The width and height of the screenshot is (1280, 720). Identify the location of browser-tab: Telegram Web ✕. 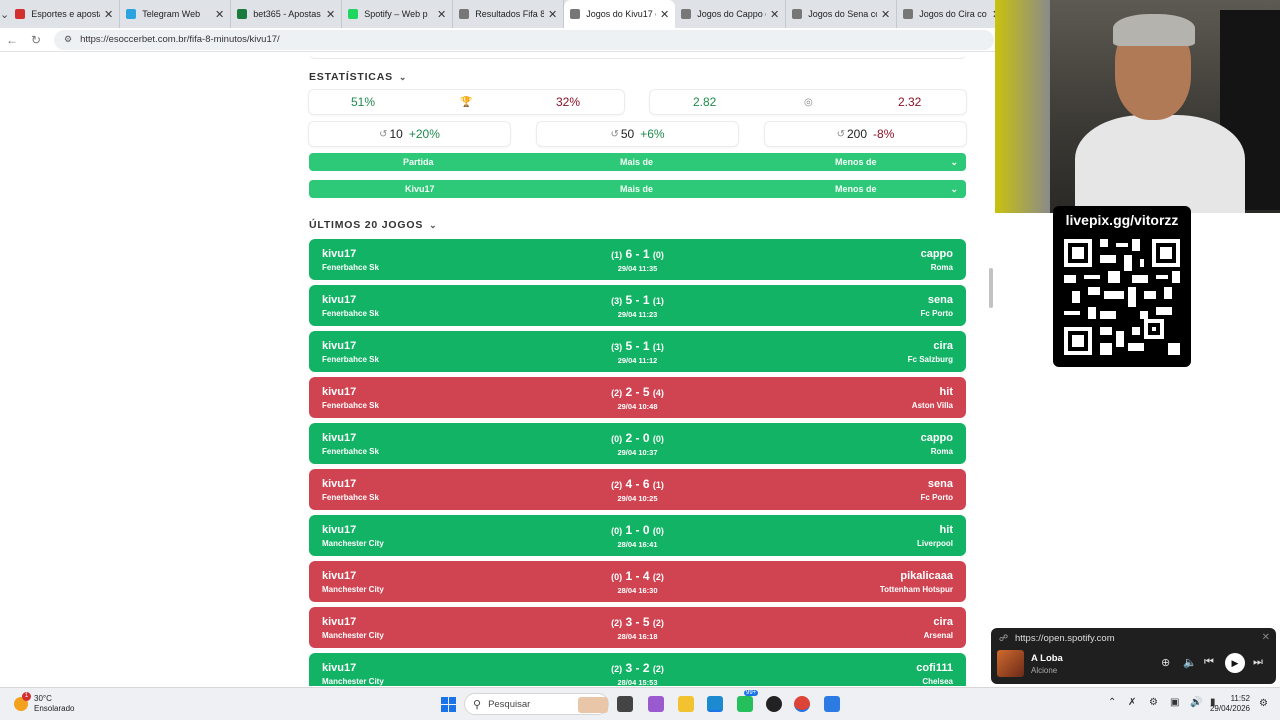
(176, 14).